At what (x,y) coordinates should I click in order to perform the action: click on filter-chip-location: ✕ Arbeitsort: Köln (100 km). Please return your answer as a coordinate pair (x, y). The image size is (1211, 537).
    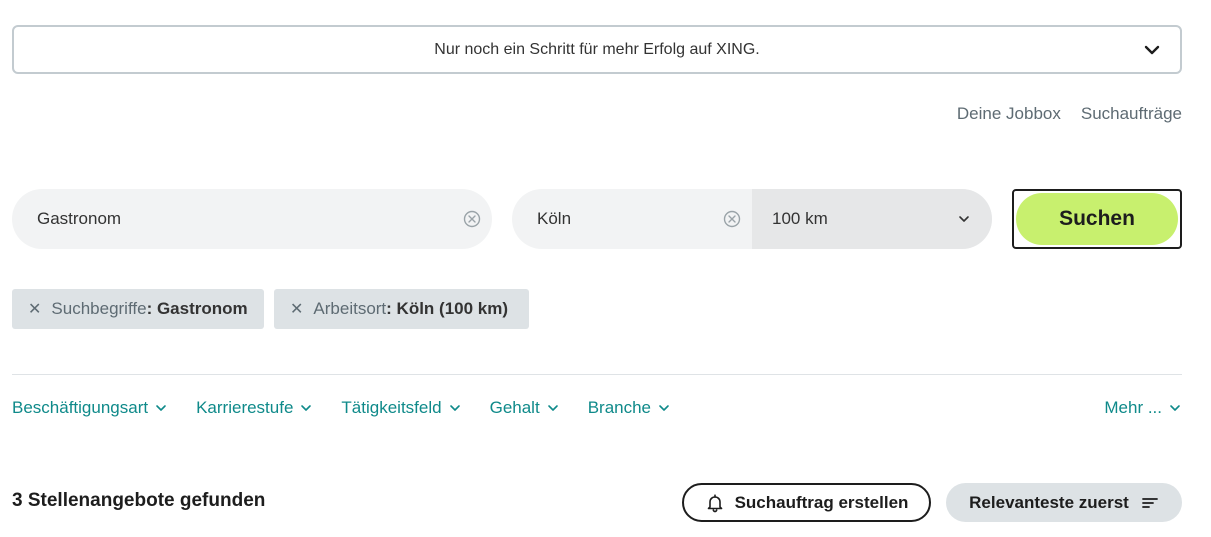
    Looking at the image, I should click on (401, 309).